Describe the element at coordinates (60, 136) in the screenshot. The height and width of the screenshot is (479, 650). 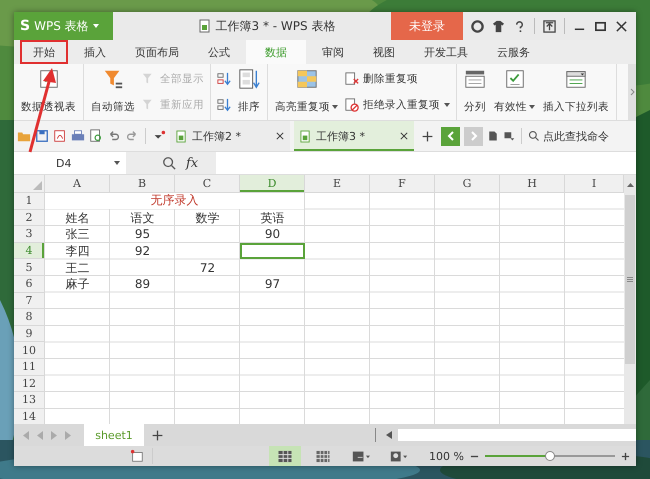
I see `pdf-icon` at that location.